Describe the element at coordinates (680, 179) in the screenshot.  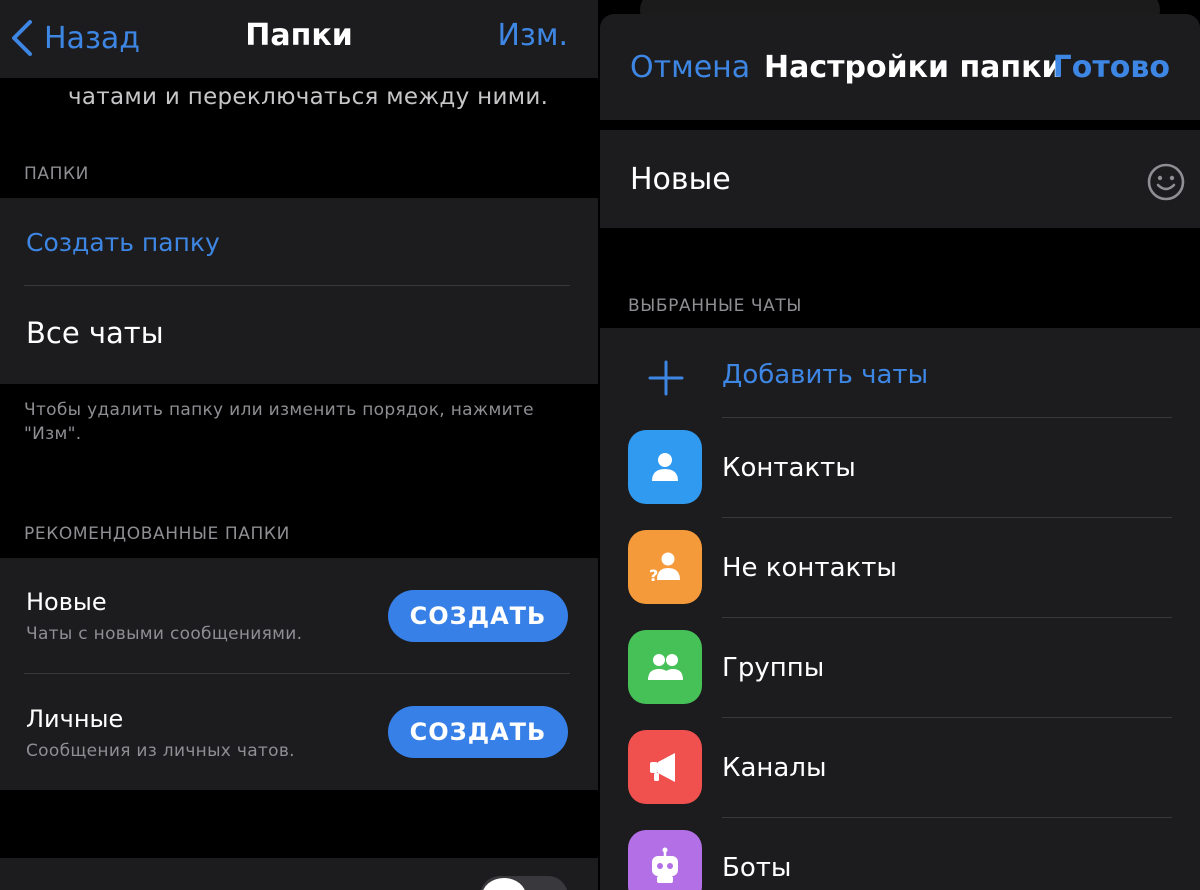
I see `folder-name-input: Новые` at that location.